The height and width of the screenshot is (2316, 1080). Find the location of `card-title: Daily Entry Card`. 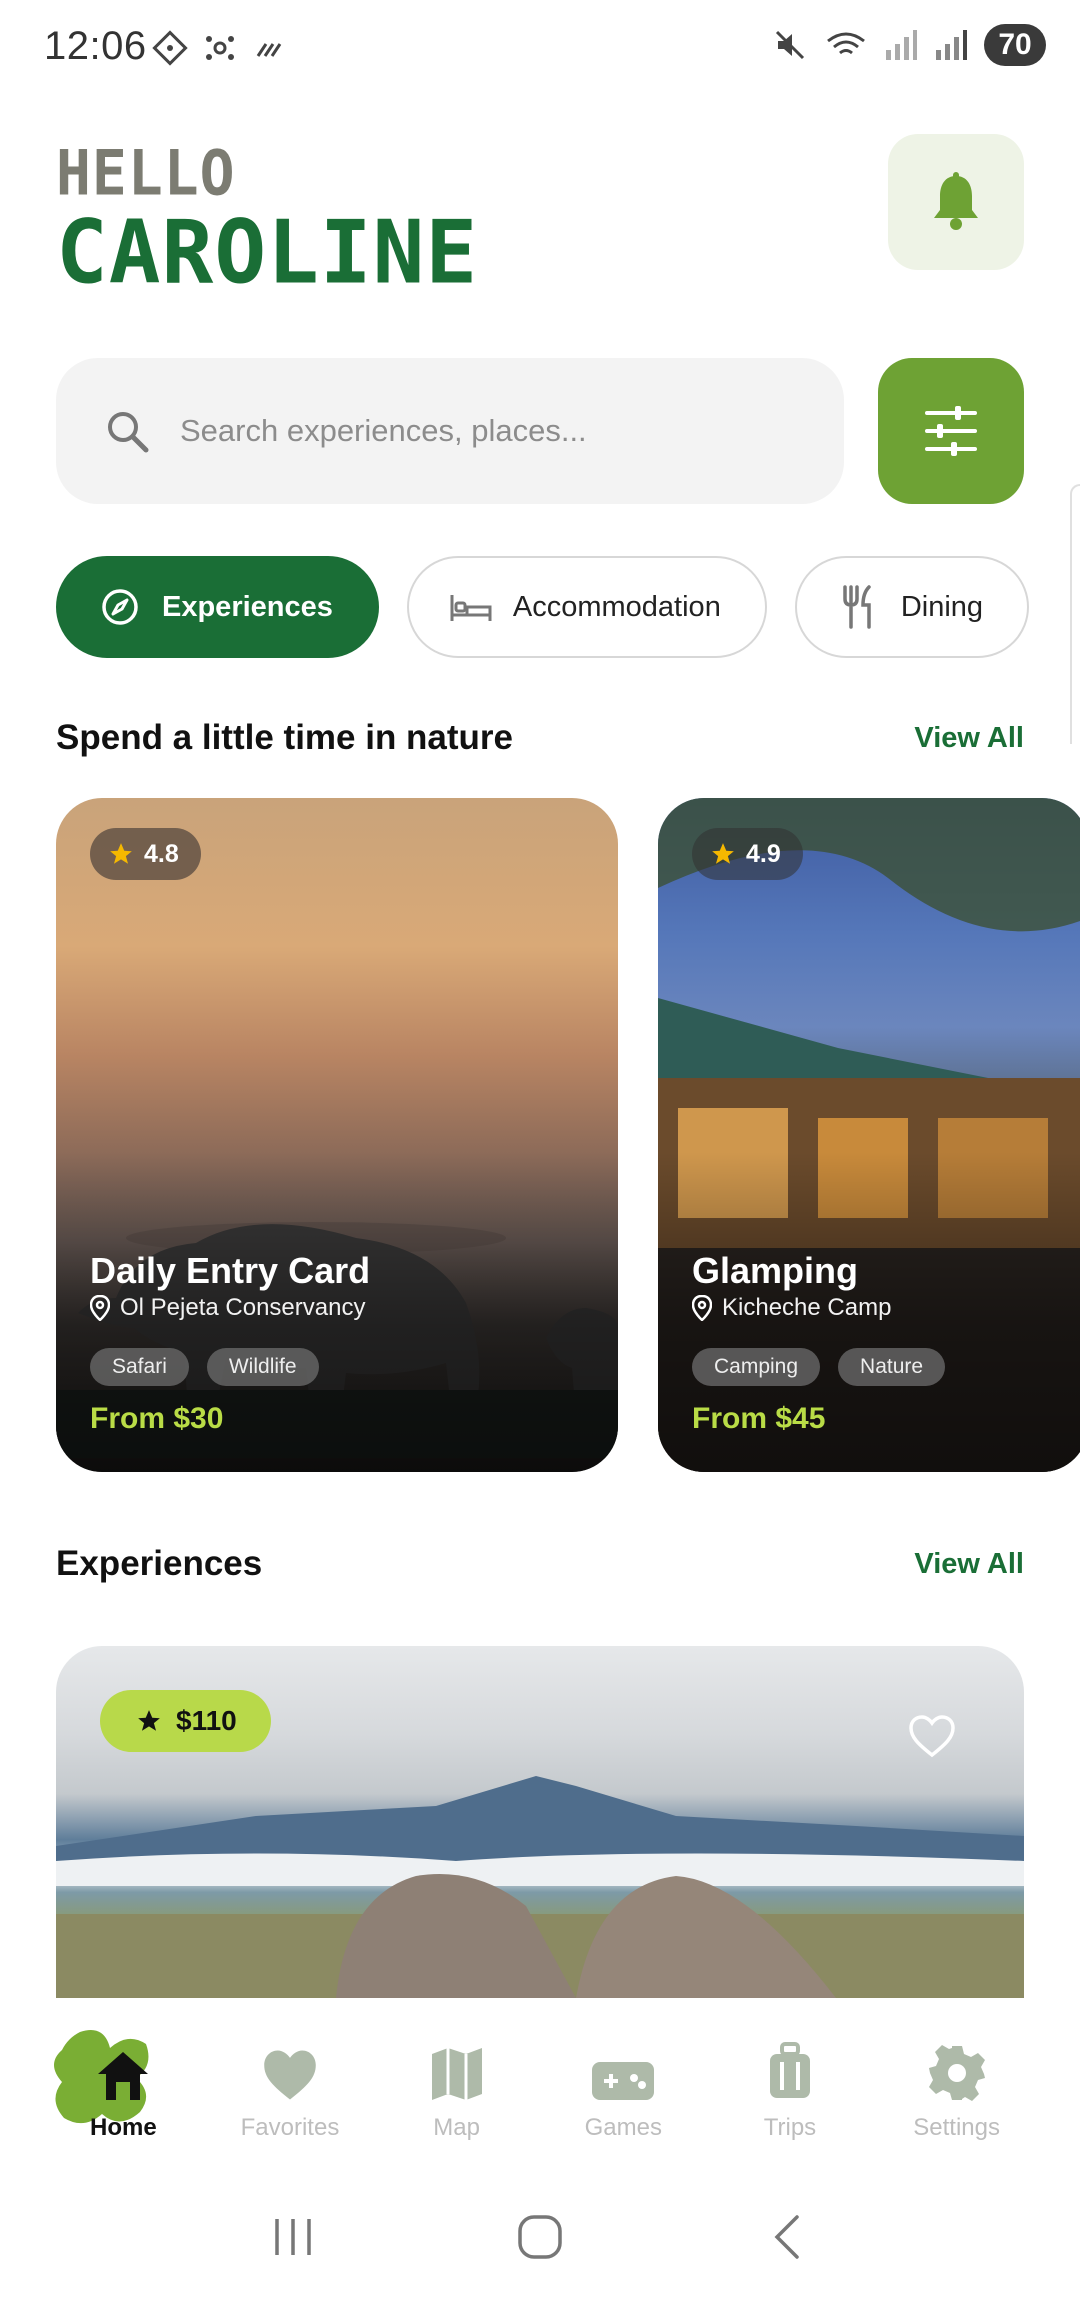

card-title: Daily Entry Card is located at coordinates (230, 1270).